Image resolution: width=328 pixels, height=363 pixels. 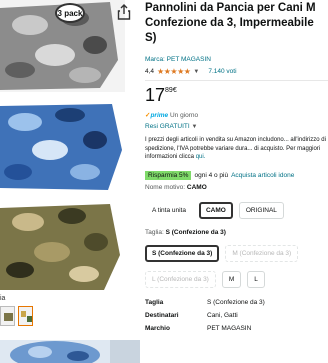 I want to click on price: 1789€, so click(x=161, y=95).